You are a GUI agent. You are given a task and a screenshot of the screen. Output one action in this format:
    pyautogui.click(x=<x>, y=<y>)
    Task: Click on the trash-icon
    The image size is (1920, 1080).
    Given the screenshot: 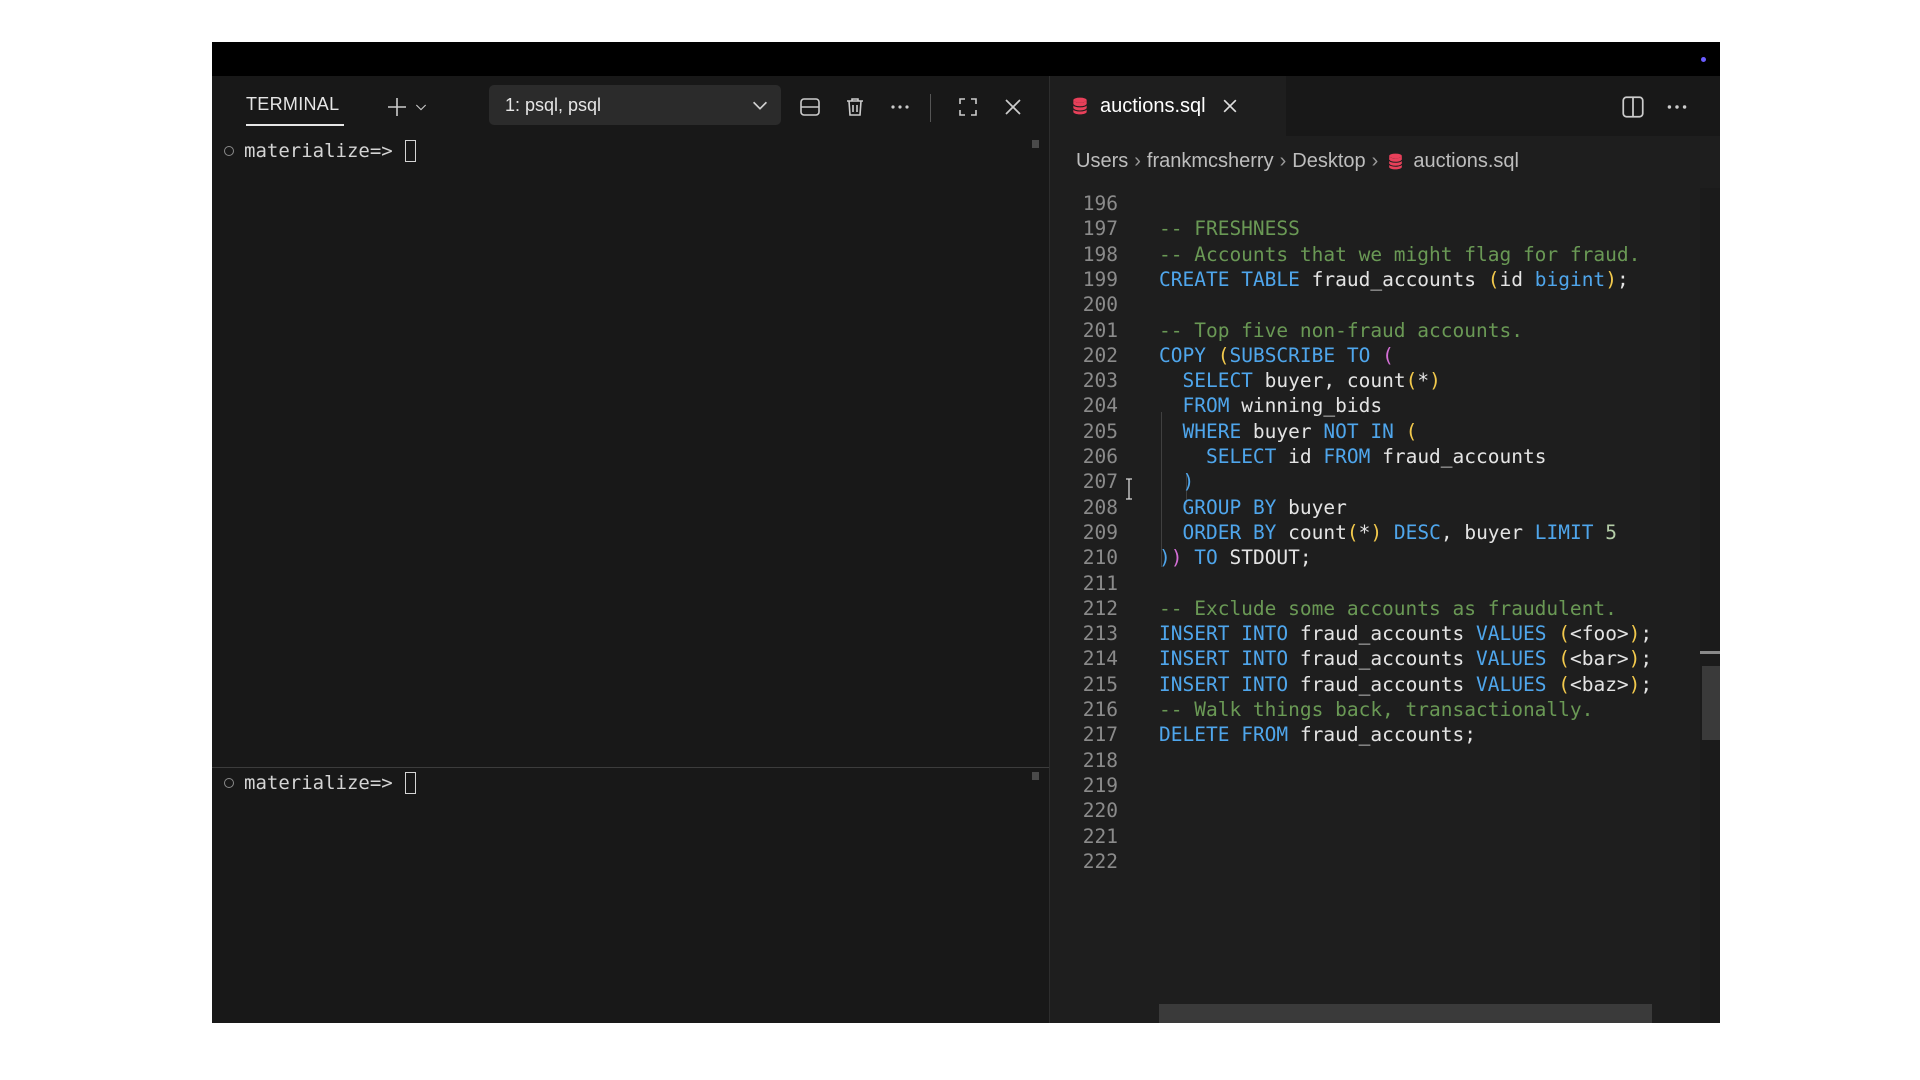 What is the action you would take?
    pyautogui.click(x=855, y=107)
    